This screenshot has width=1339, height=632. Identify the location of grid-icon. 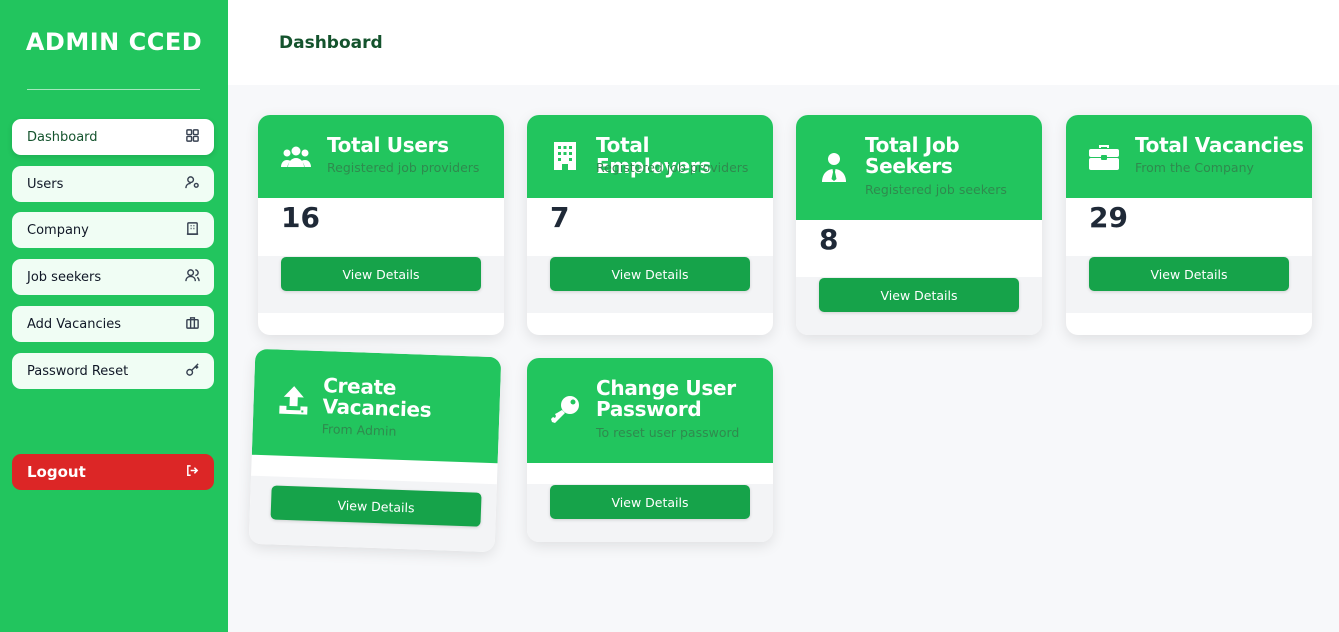
(192, 137).